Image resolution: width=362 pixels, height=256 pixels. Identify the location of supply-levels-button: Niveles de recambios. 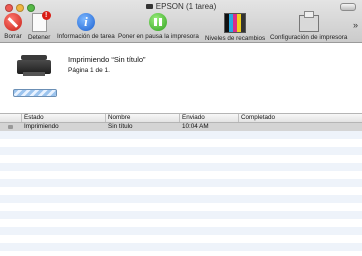
(235, 27).